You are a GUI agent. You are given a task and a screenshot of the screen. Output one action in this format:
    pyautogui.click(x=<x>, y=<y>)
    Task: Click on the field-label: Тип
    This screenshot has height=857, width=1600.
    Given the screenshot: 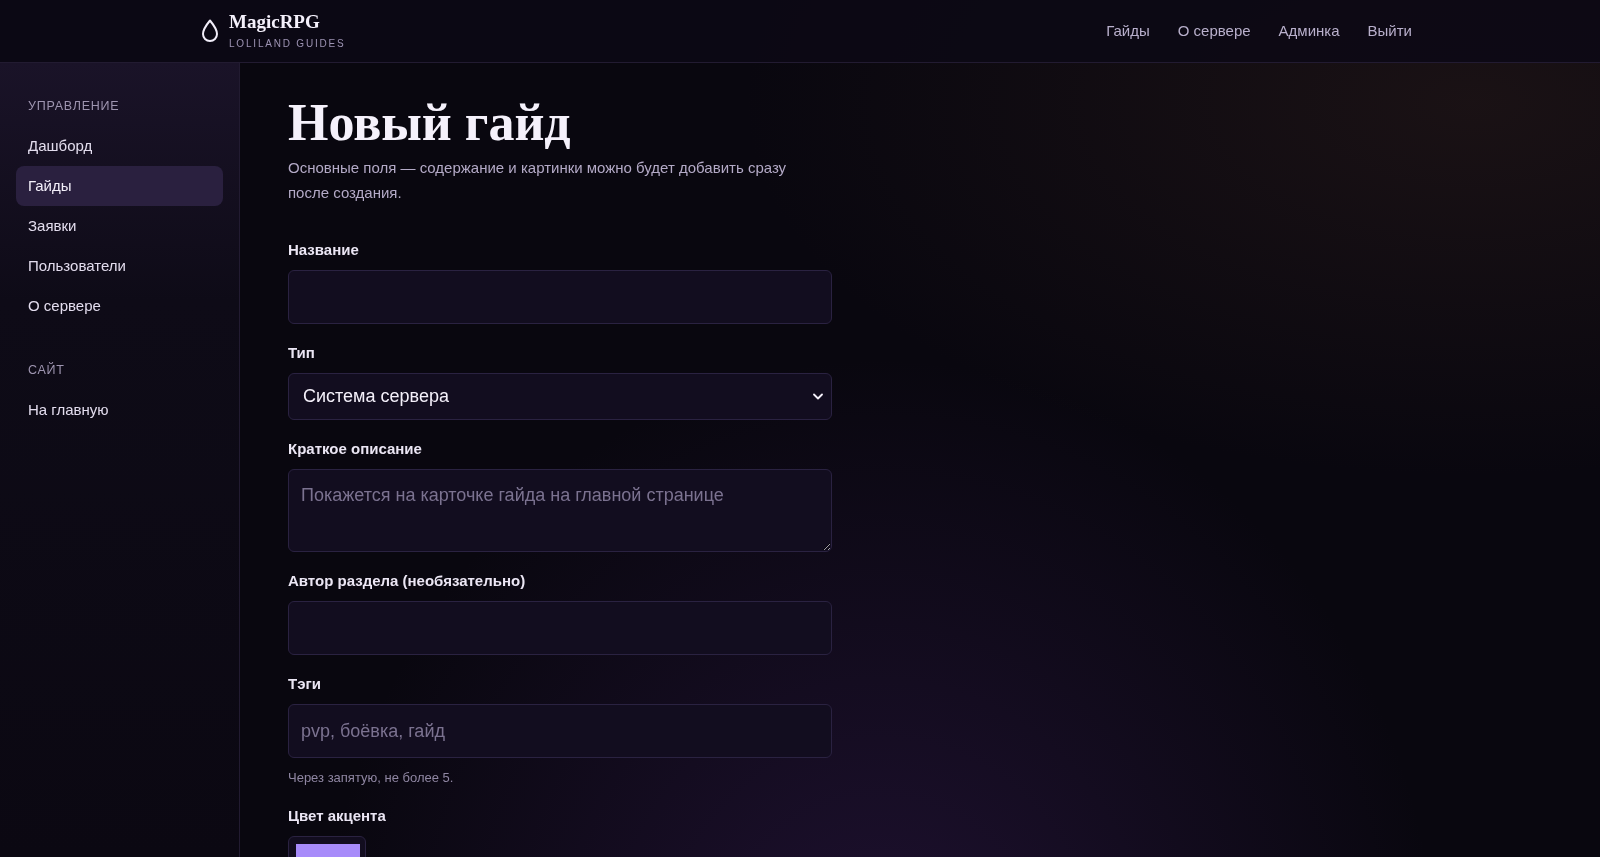 What is the action you would take?
    pyautogui.click(x=302, y=353)
    